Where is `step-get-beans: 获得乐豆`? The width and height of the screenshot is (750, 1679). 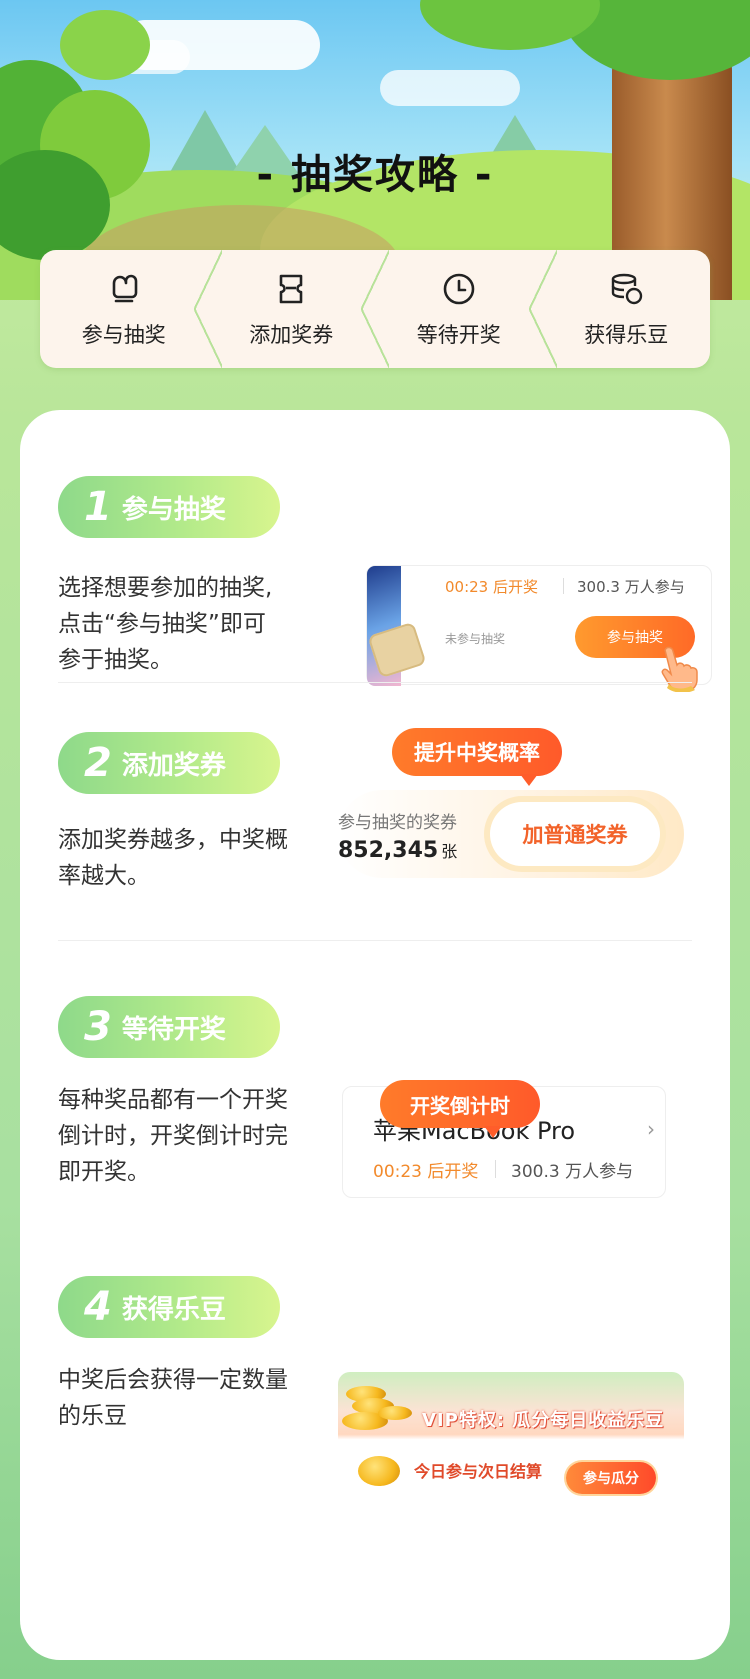
step-get-beans: 获得乐豆 is located at coordinates (627, 309).